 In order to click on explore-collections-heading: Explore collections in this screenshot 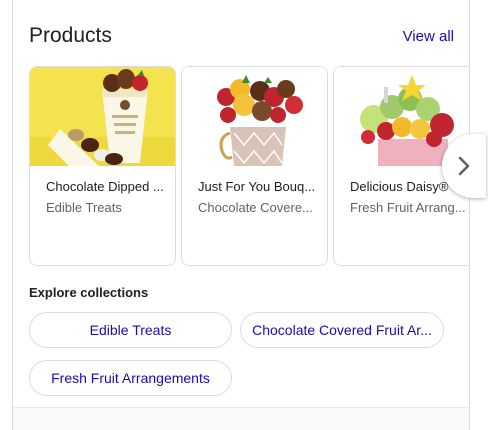, I will do `click(89, 292)`.